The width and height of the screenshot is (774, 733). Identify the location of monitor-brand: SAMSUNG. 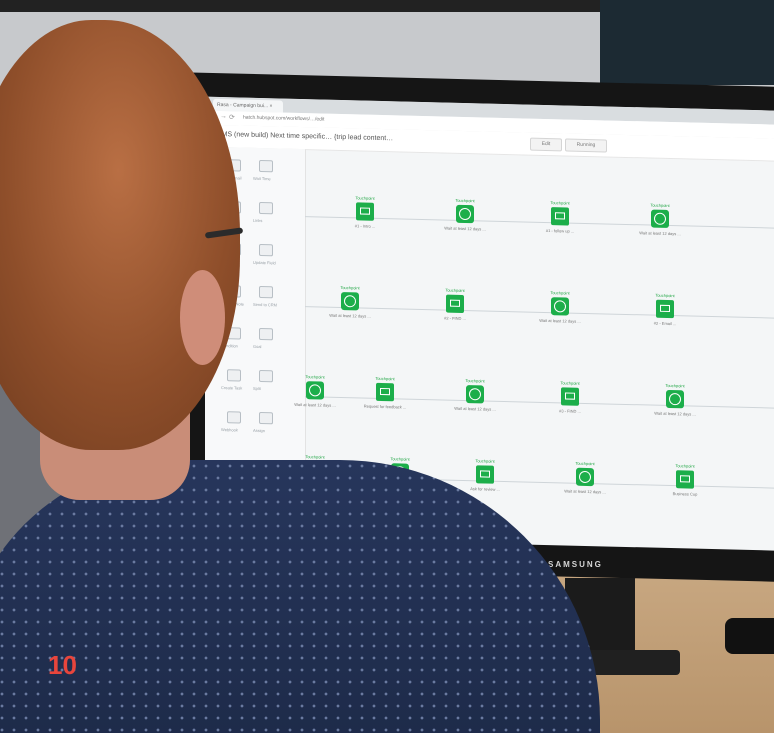
(575, 564).